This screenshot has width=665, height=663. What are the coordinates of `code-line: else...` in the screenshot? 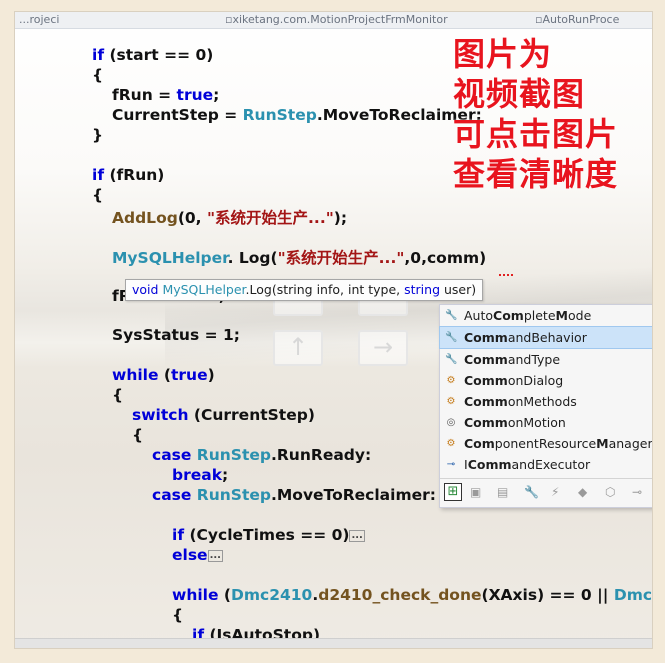 It's located at (197, 555).